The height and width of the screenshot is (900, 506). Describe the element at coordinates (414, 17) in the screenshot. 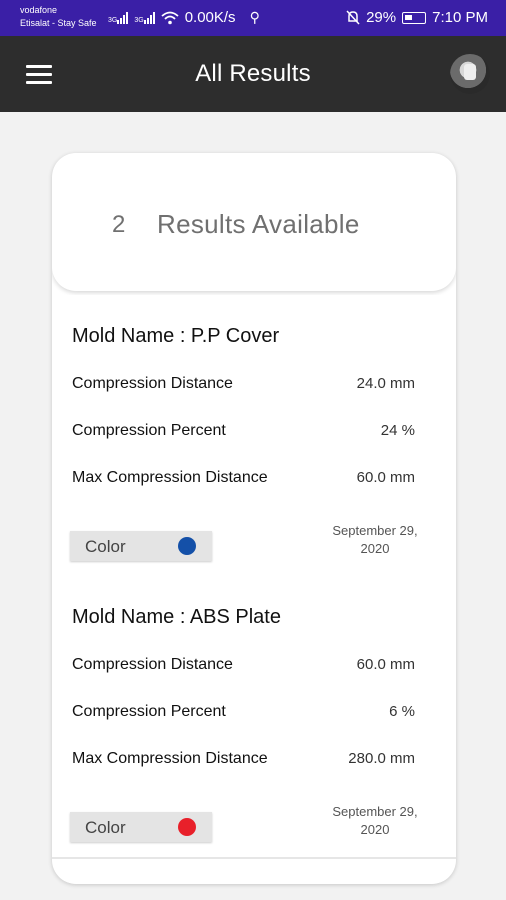

I see `battery-icon` at that location.